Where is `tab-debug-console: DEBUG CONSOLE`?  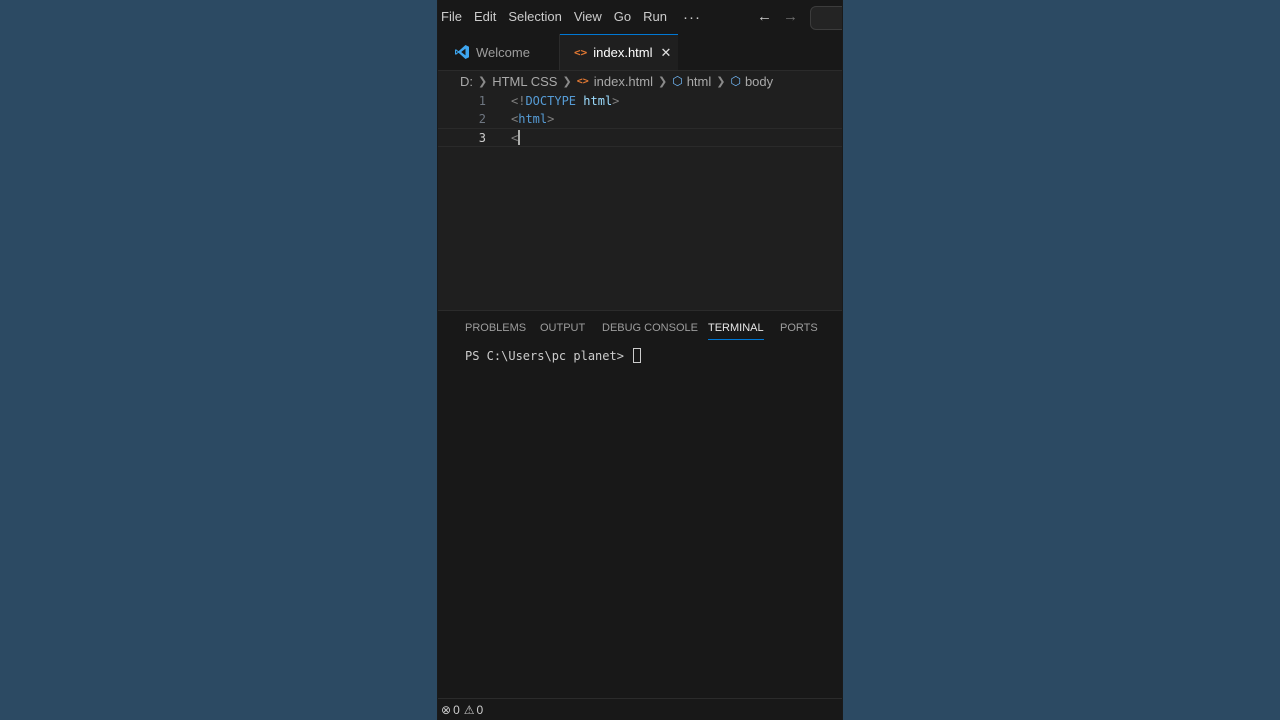
tab-debug-console: DEBUG CONSOLE is located at coordinates (650, 330).